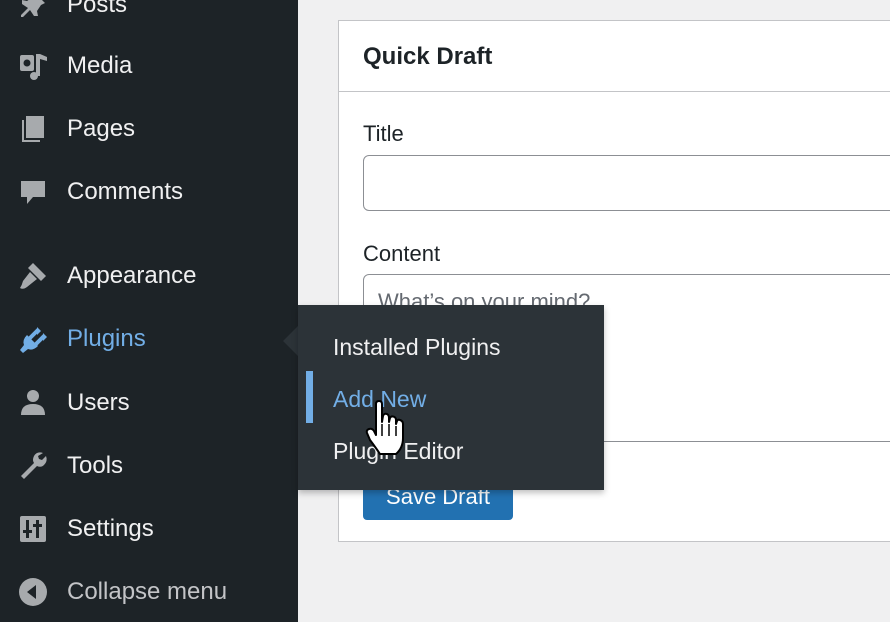 This screenshot has width=890, height=622. What do you see at coordinates (309, 397) in the screenshot?
I see `current-indicator` at bounding box center [309, 397].